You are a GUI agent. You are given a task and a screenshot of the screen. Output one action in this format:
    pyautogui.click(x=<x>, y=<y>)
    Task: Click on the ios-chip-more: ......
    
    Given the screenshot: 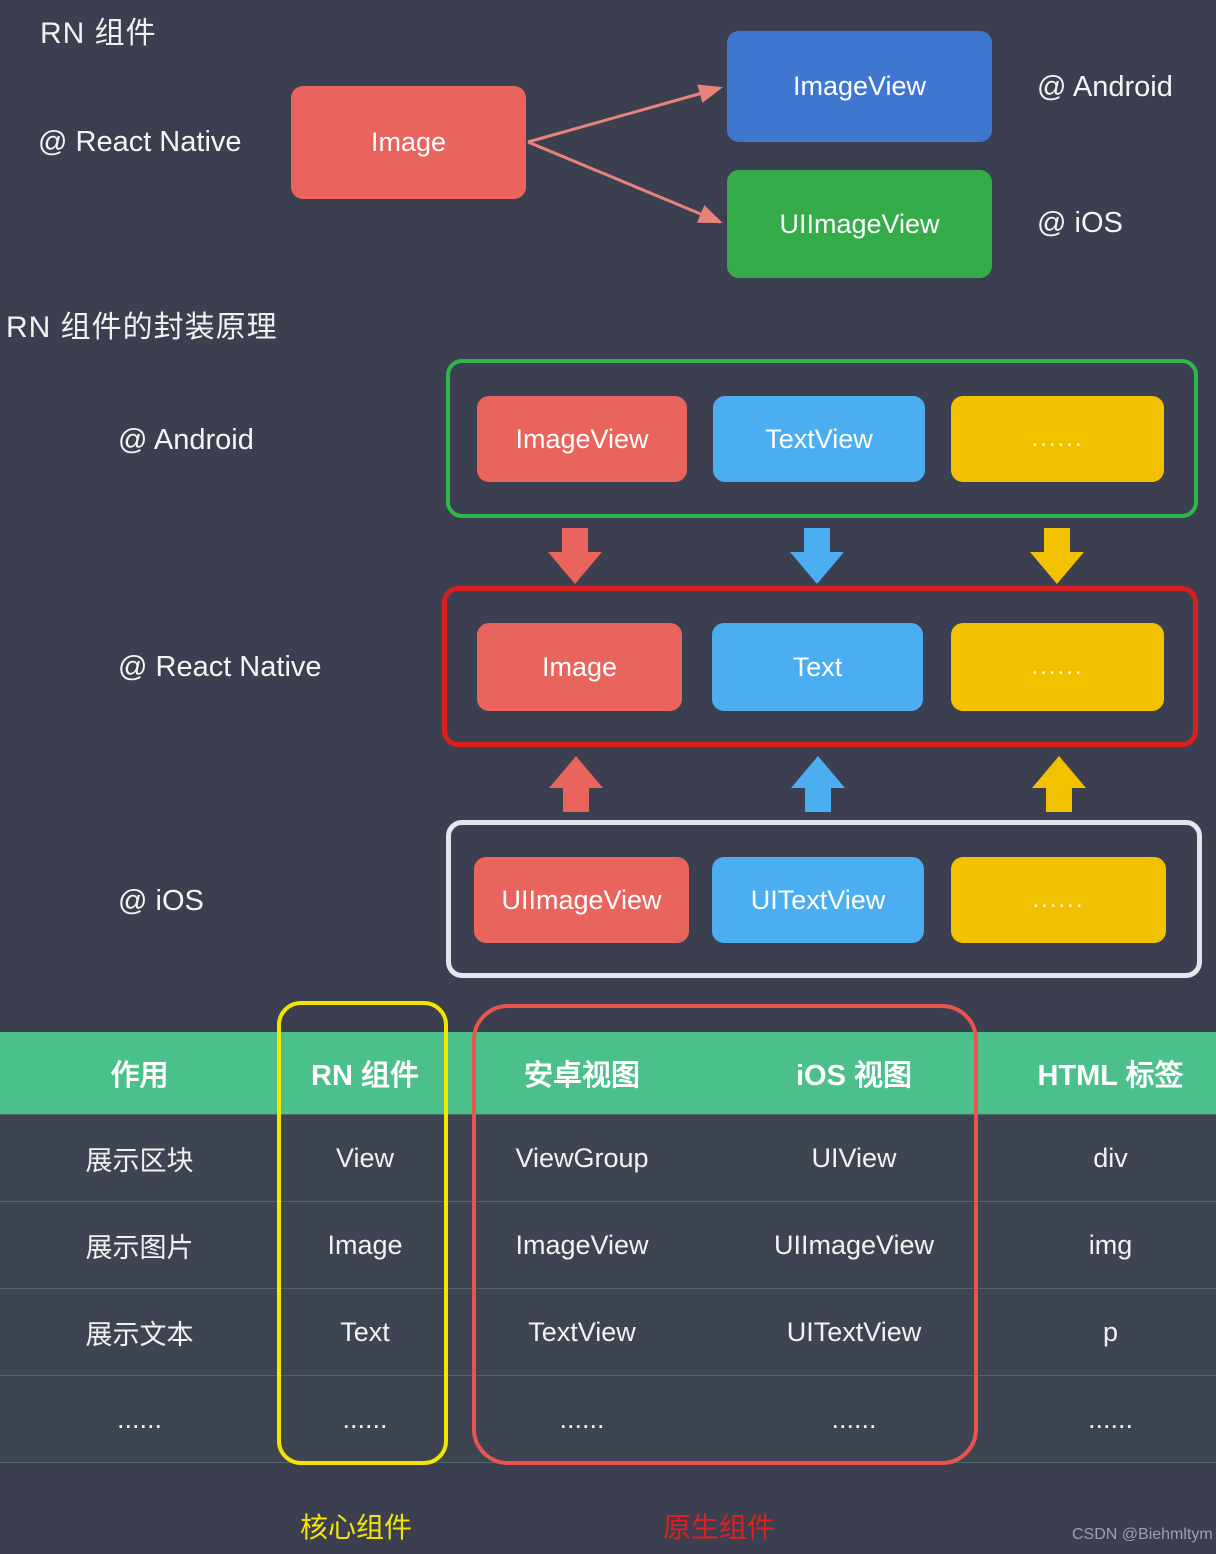 What is the action you would take?
    pyautogui.click(x=1058, y=900)
    